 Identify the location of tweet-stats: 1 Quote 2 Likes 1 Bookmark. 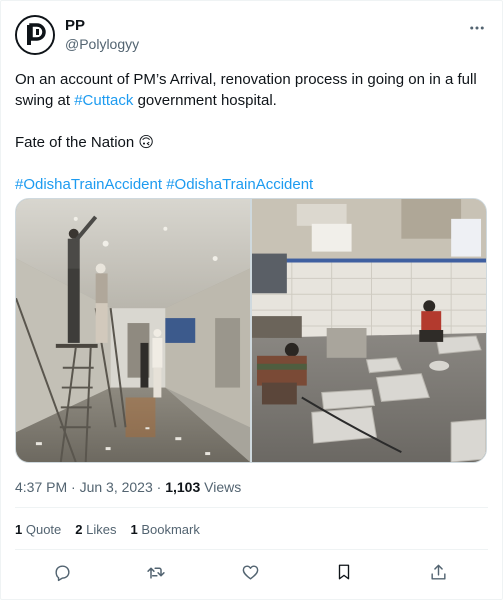
(107, 530).